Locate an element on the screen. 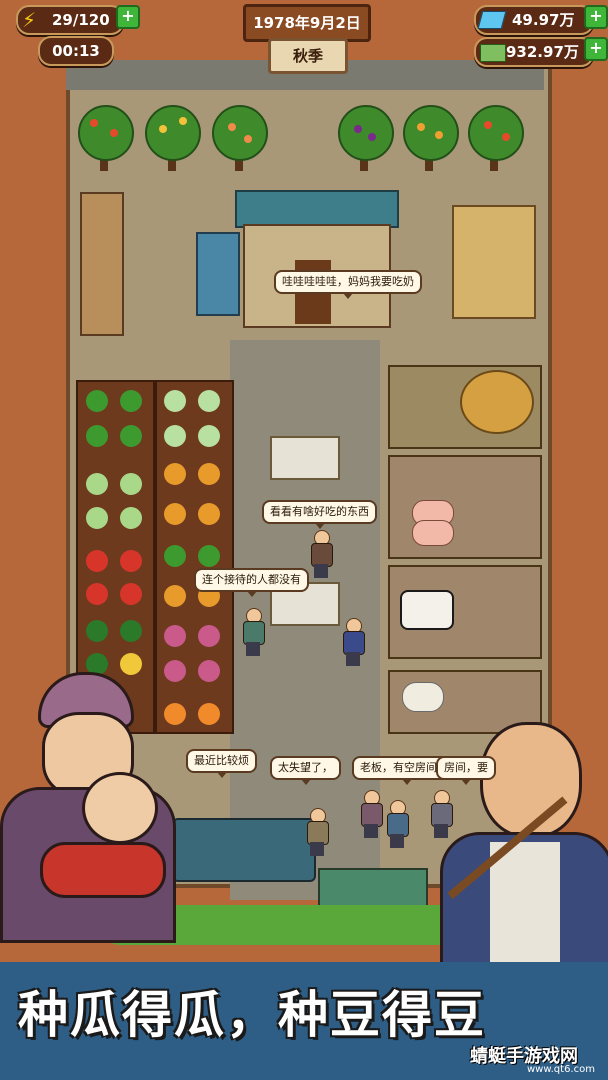 This screenshot has width=608, height=1080. add-cash-button: + is located at coordinates (596, 49).